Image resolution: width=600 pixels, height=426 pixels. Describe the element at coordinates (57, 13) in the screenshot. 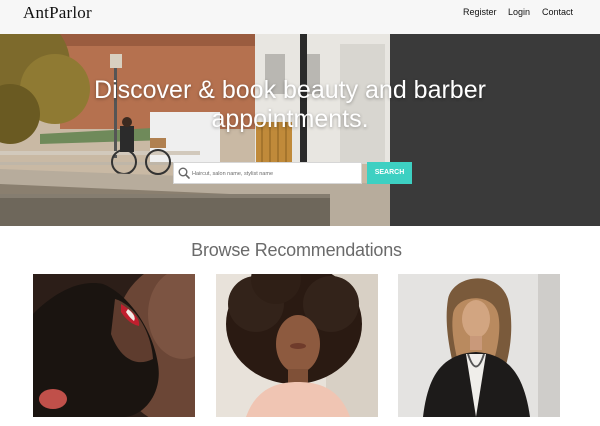

I see `brand-logo: AntParlor` at that location.